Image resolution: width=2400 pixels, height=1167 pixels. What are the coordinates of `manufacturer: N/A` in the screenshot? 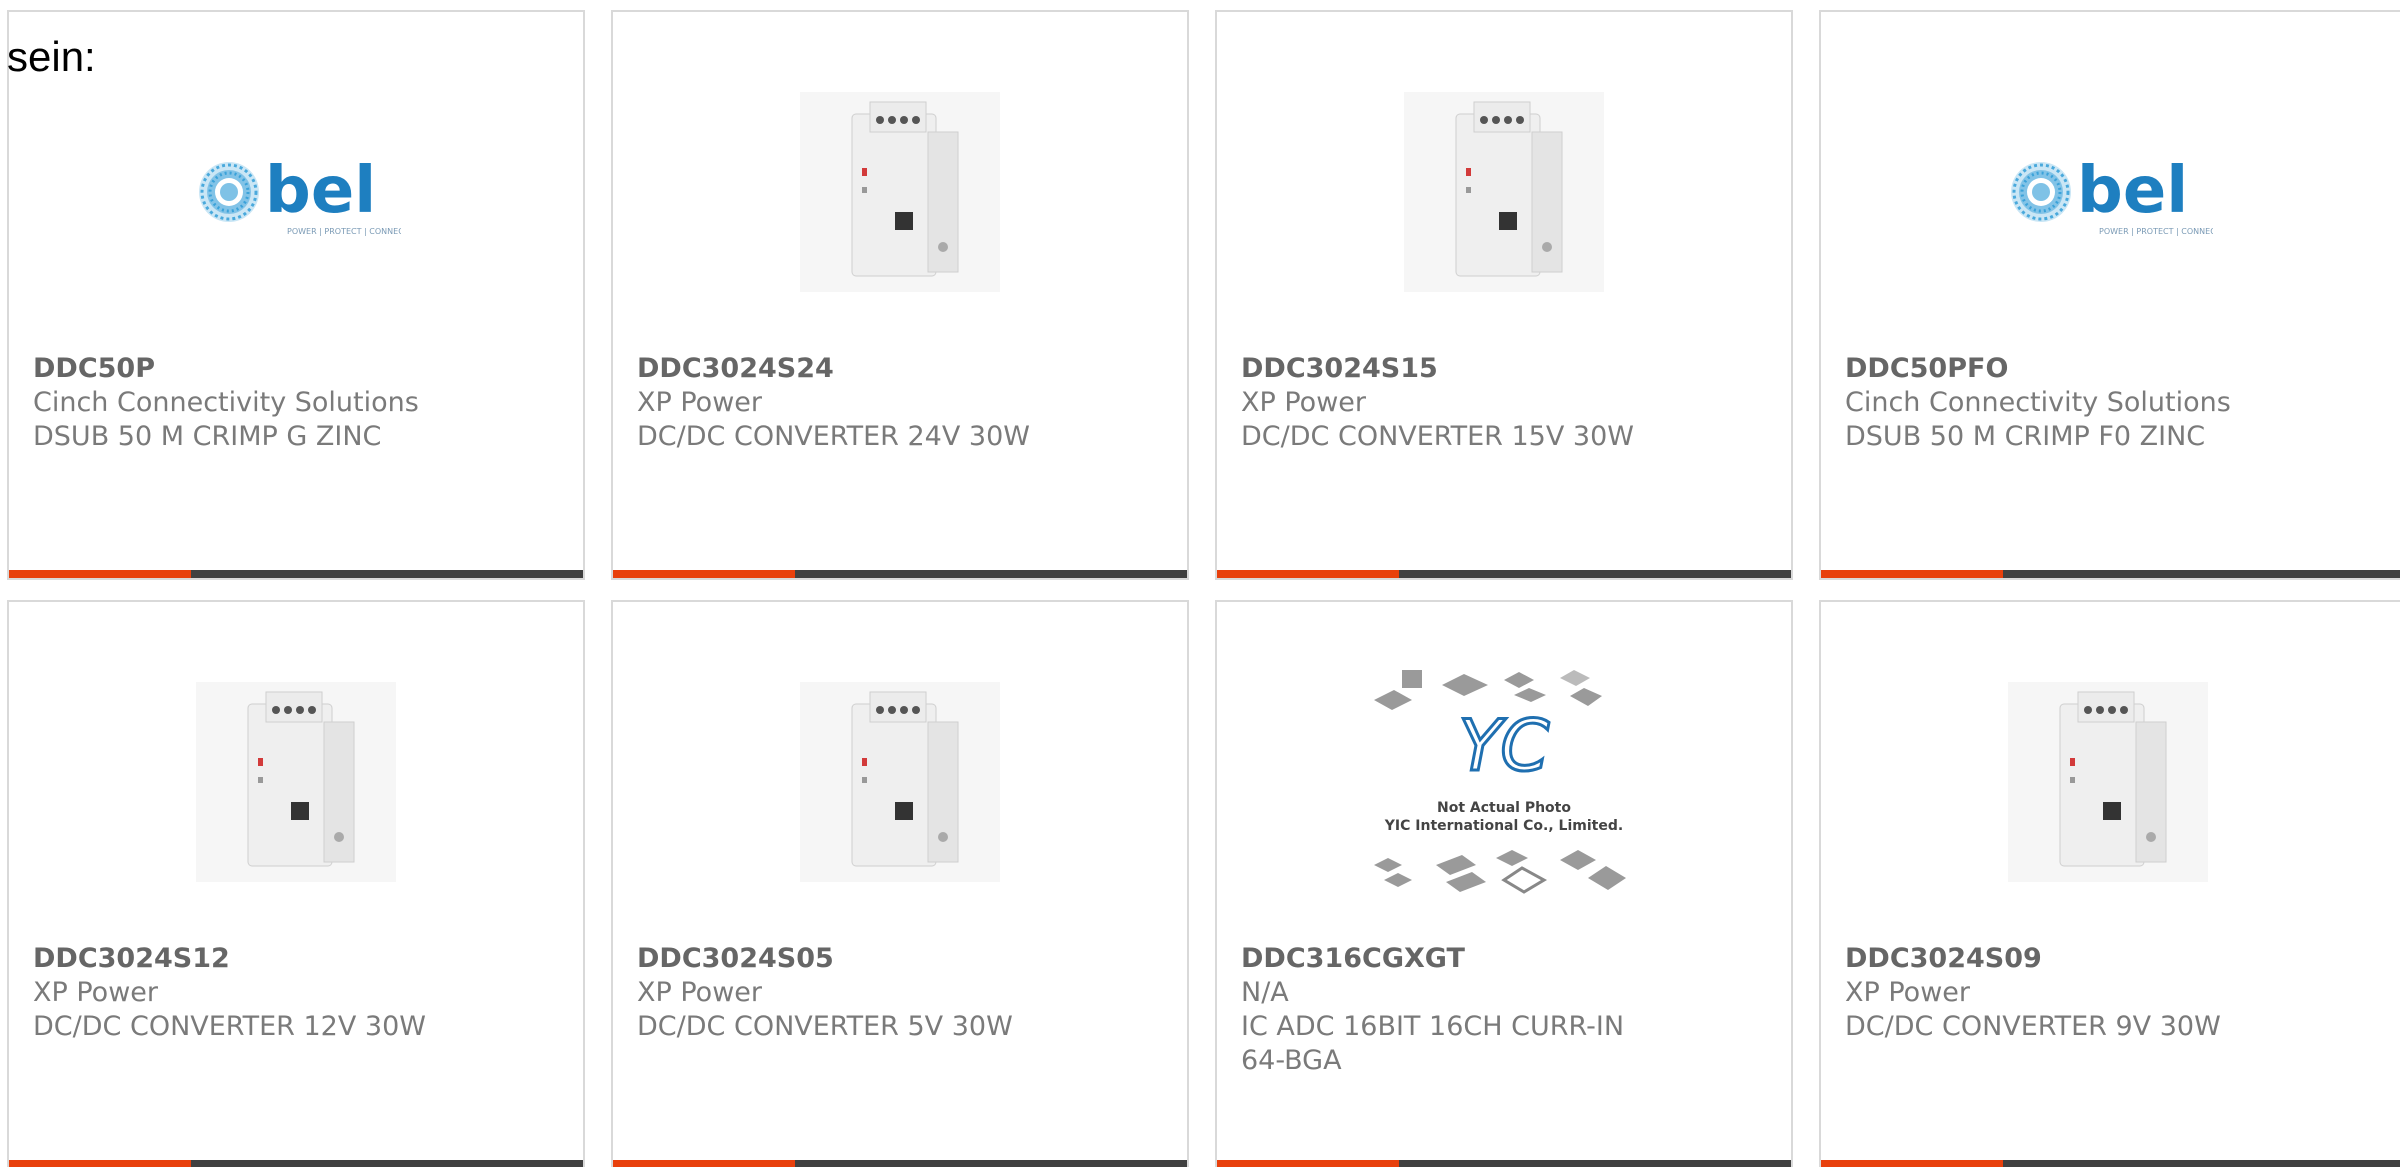 It's located at (1265, 992).